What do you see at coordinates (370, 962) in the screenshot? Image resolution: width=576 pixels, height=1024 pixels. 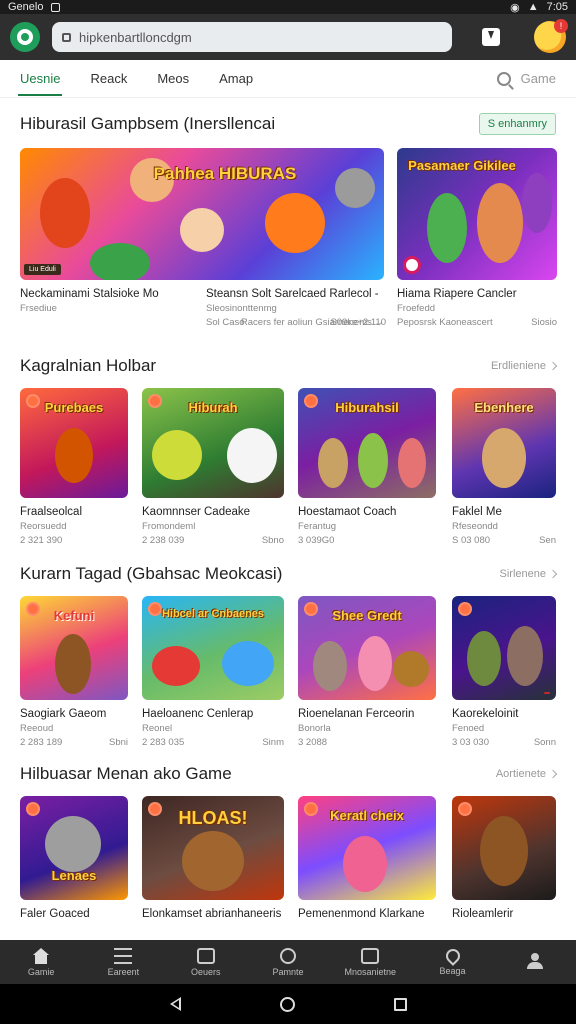 I see `nav-item-messages: Mnosanietne` at bounding box center [370, 962].